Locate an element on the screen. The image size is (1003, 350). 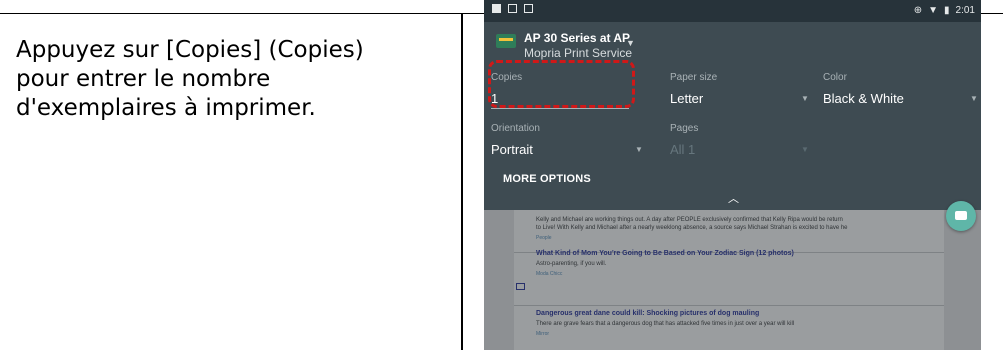
status-bar: ⊕ ▼ ▮ 2:01 is located at coordinates (732, 11).